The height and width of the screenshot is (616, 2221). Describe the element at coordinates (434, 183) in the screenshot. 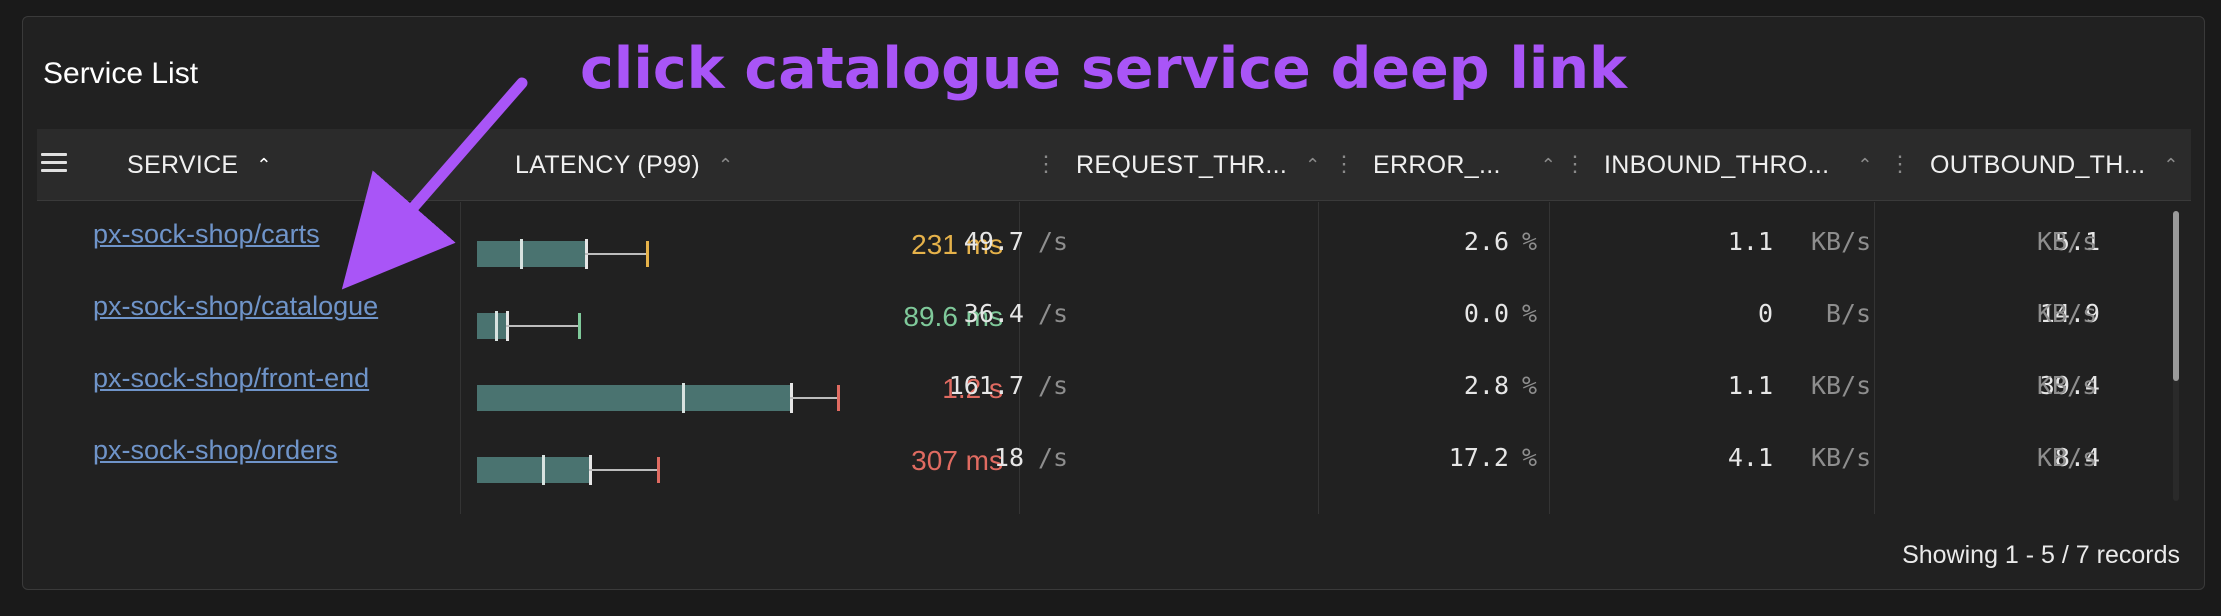

I see `annotation-arrow-icon` at that location.